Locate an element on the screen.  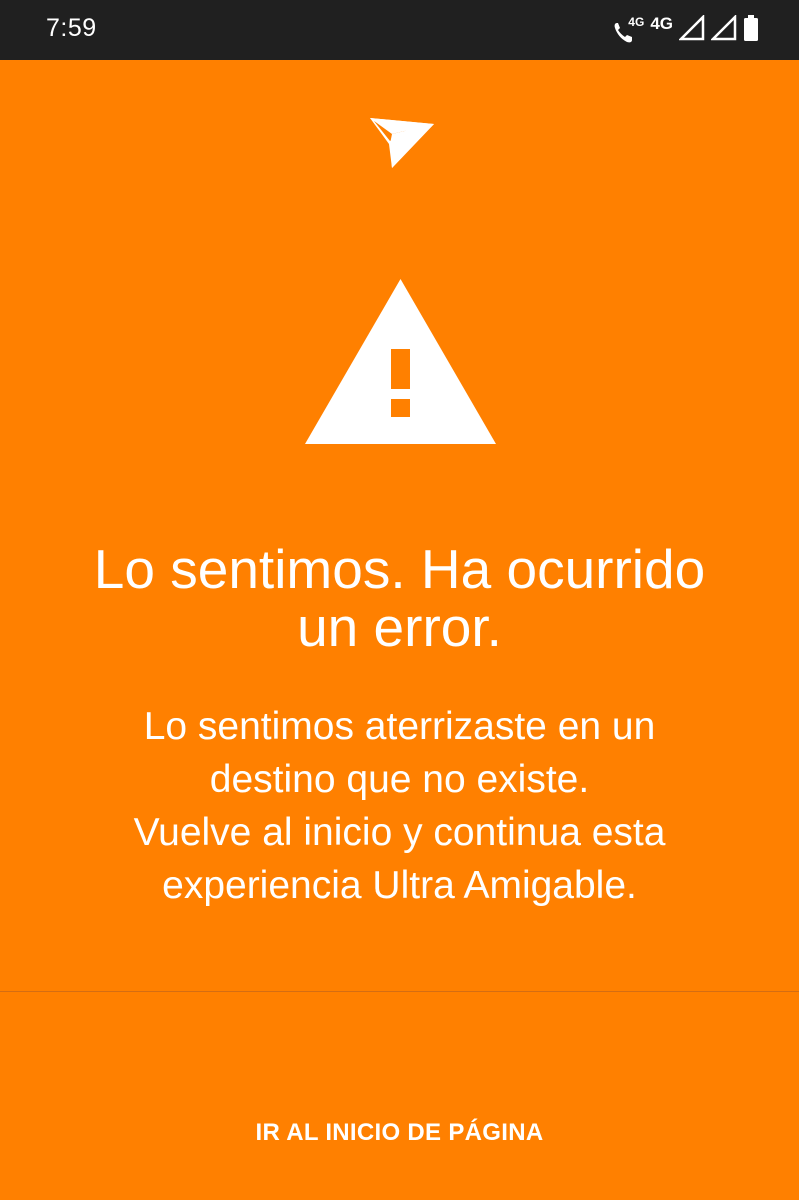
error-message-line: experiencia Ultra Amigable. is located at coordinates (399, 885).